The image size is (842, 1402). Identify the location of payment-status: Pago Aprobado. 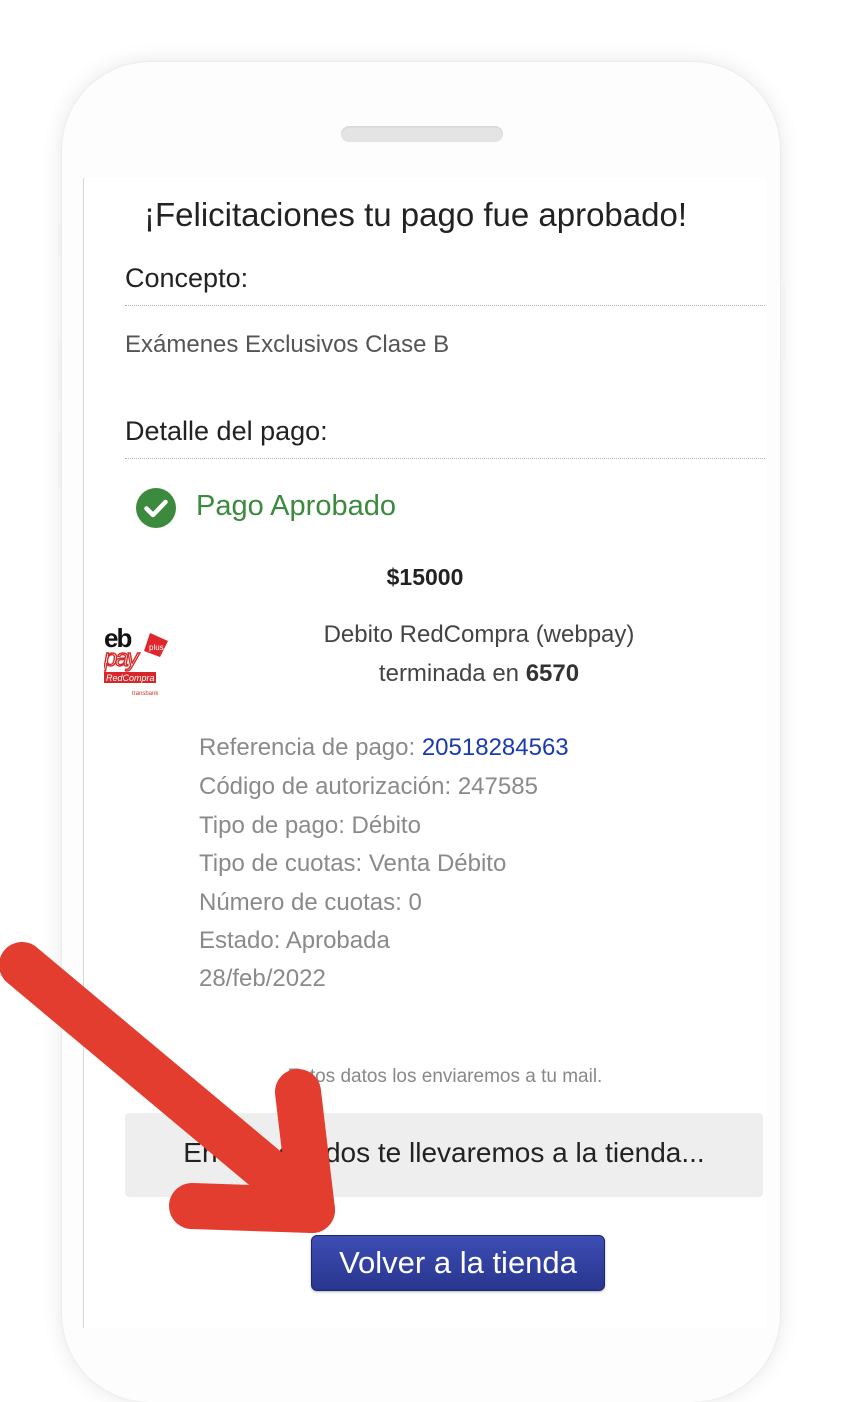
(296, 506).